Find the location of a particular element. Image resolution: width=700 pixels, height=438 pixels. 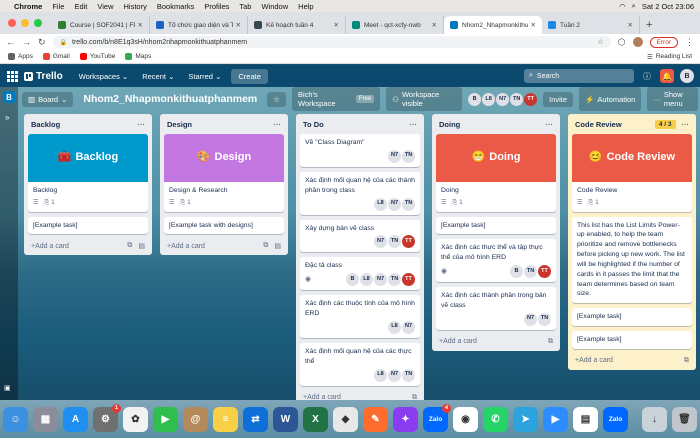

card: Vẽ "Class Diagram" N7 TN is located at coordinates (360, 150).